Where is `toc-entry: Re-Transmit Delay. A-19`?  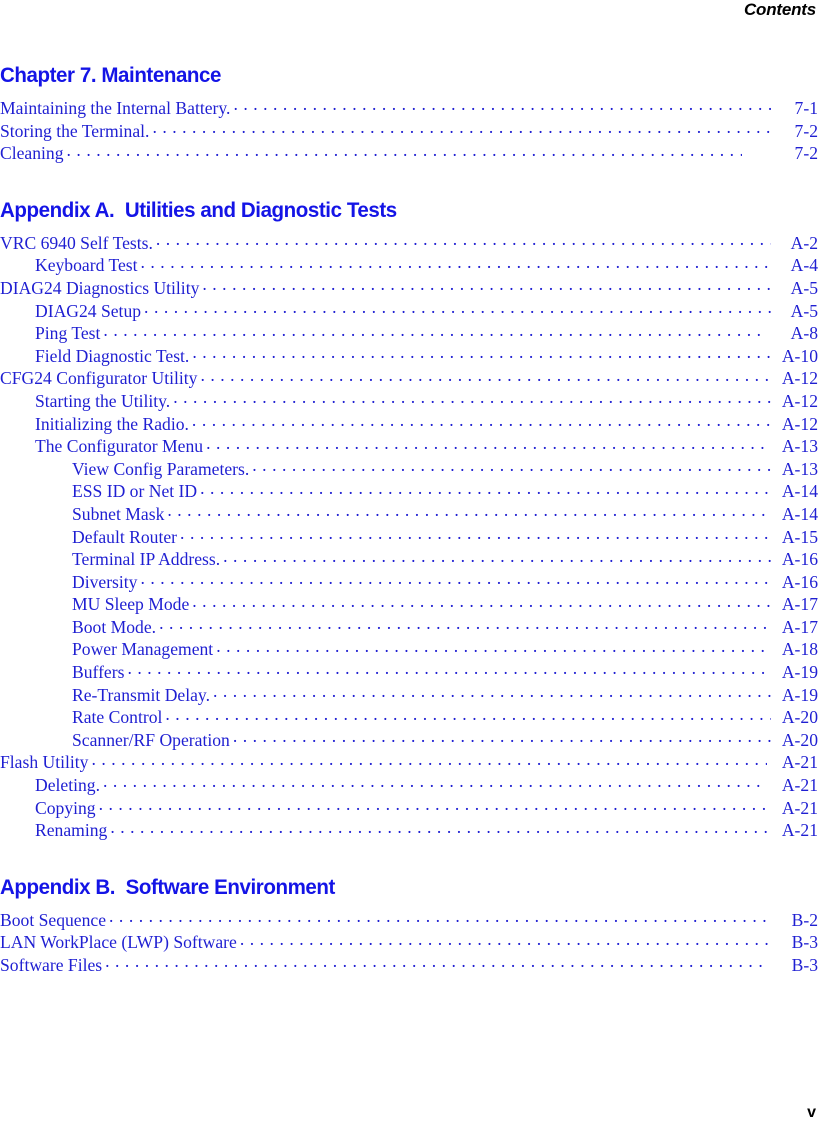 toc-entry: Re-Transmit Delay. A-19 is located at coordinates (409, 695).